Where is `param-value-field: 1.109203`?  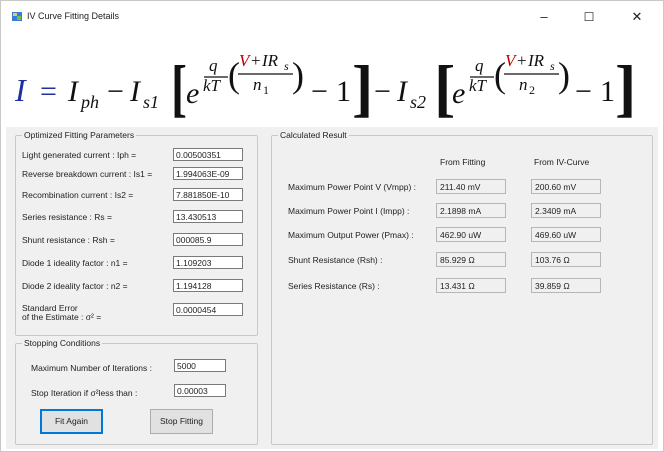 param-value-field: 1.109203 is located at coordinates (208, 262).